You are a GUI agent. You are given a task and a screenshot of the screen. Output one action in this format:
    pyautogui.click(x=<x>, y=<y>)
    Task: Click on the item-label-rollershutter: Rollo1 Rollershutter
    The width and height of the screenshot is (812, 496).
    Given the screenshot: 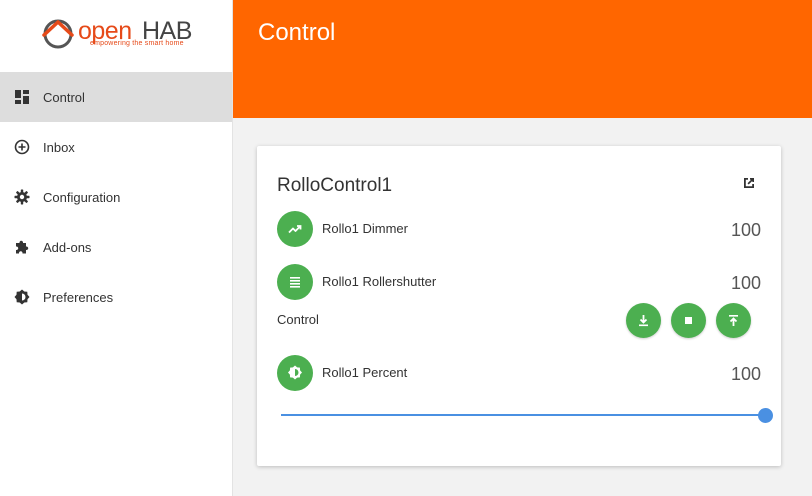 What is the action you would take?
    pyautogui.click(x=379, y=281)
    